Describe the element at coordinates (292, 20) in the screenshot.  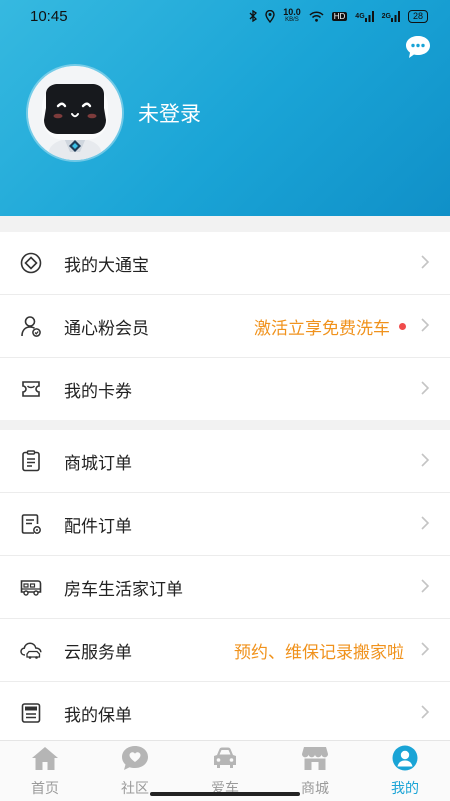
I see `speed-unit: KB/S` at that location.